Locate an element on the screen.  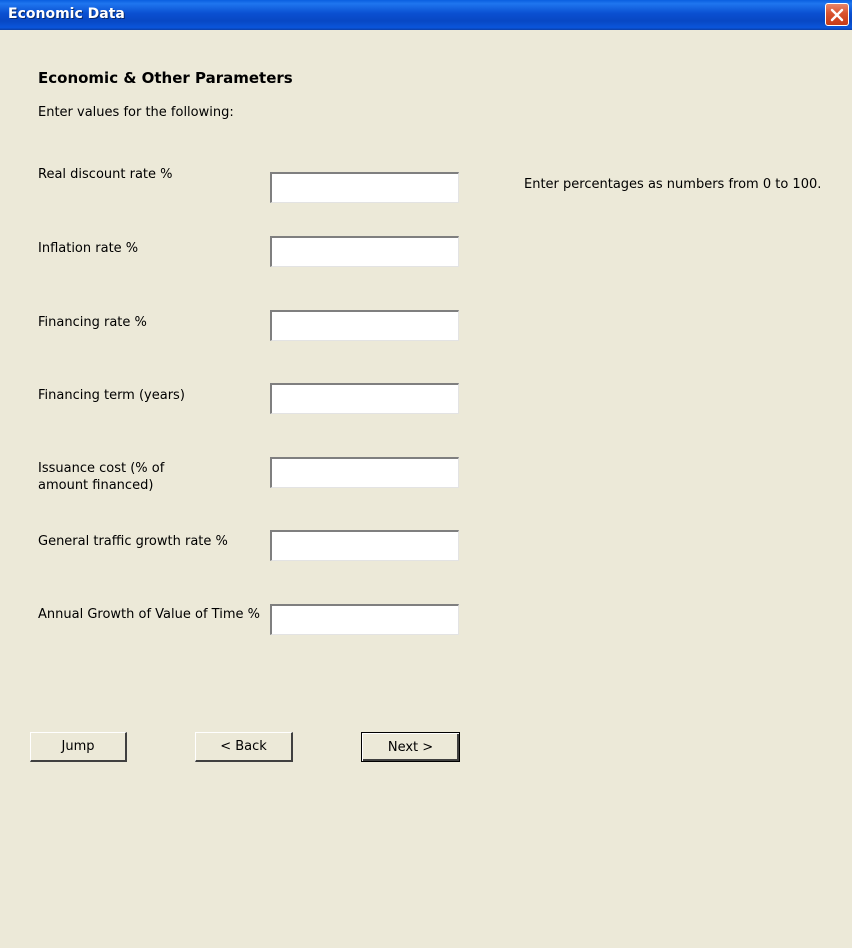
real-discount-rate-input is located at coordinates (364, 187).